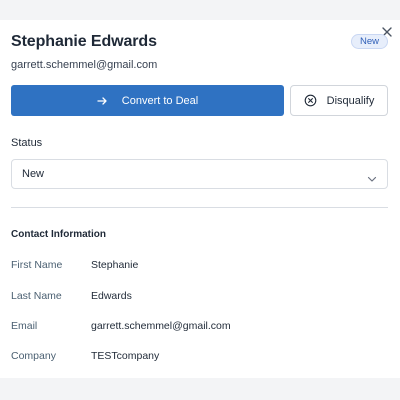  I want to click on disqualify-button: Disqualify, so click(339, 100).